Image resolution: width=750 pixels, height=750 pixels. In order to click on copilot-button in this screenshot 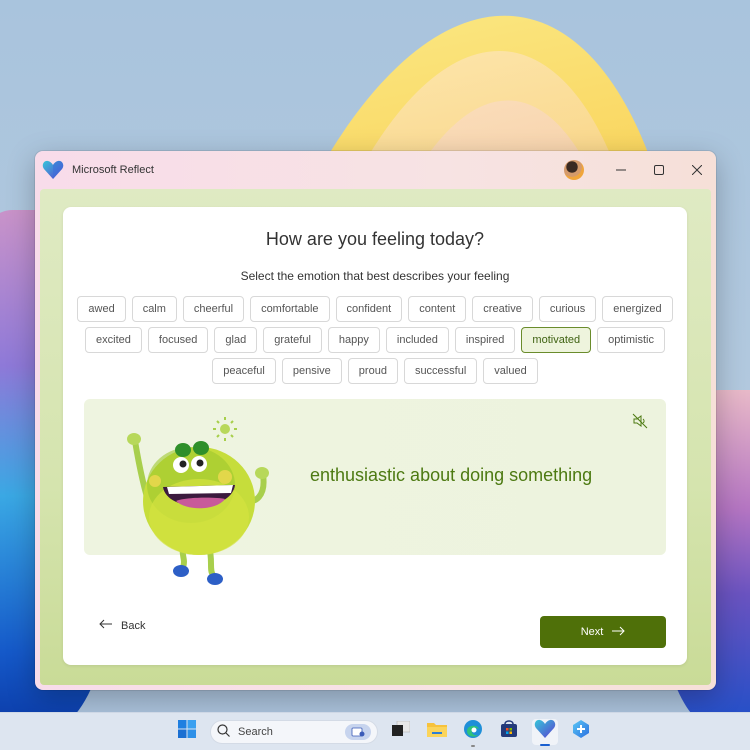, I will do `click(581, 732)`.